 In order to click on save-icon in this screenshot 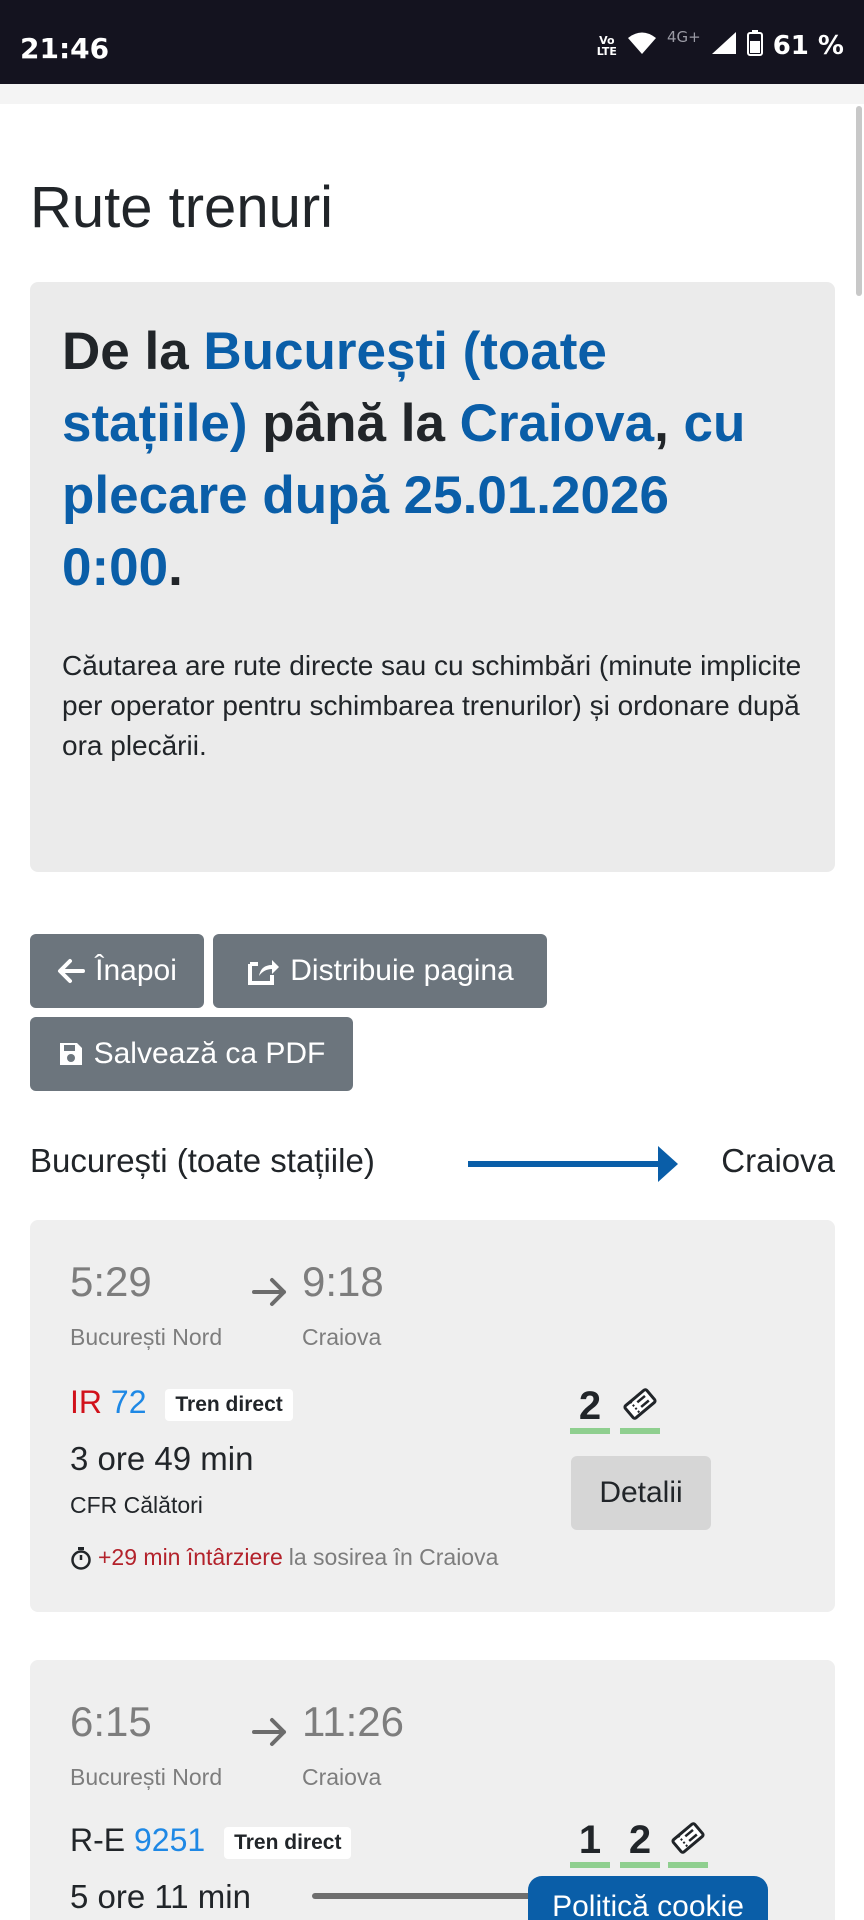, I will do `click(70, 1054)`.